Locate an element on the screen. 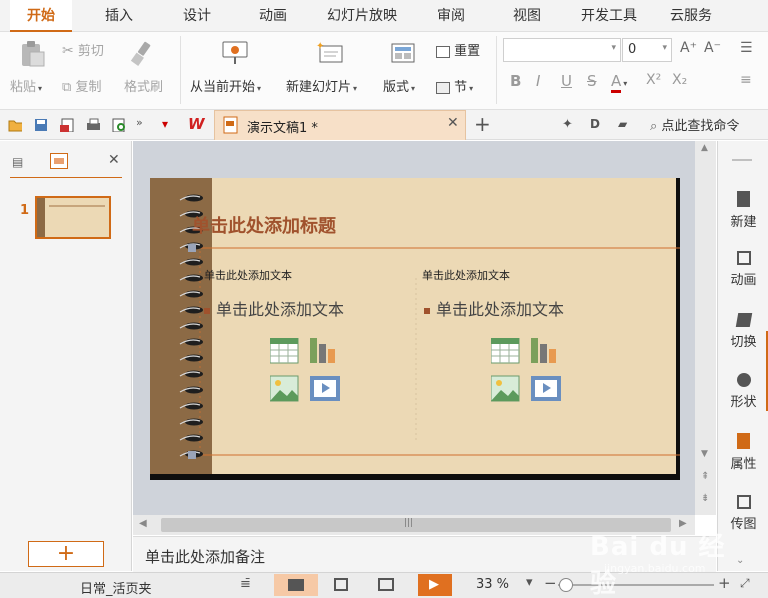 The height and width of the screenshot is (598, 768). slide-title-placeholder: 单击此处添加标题 is located at coordinates (264, 225).